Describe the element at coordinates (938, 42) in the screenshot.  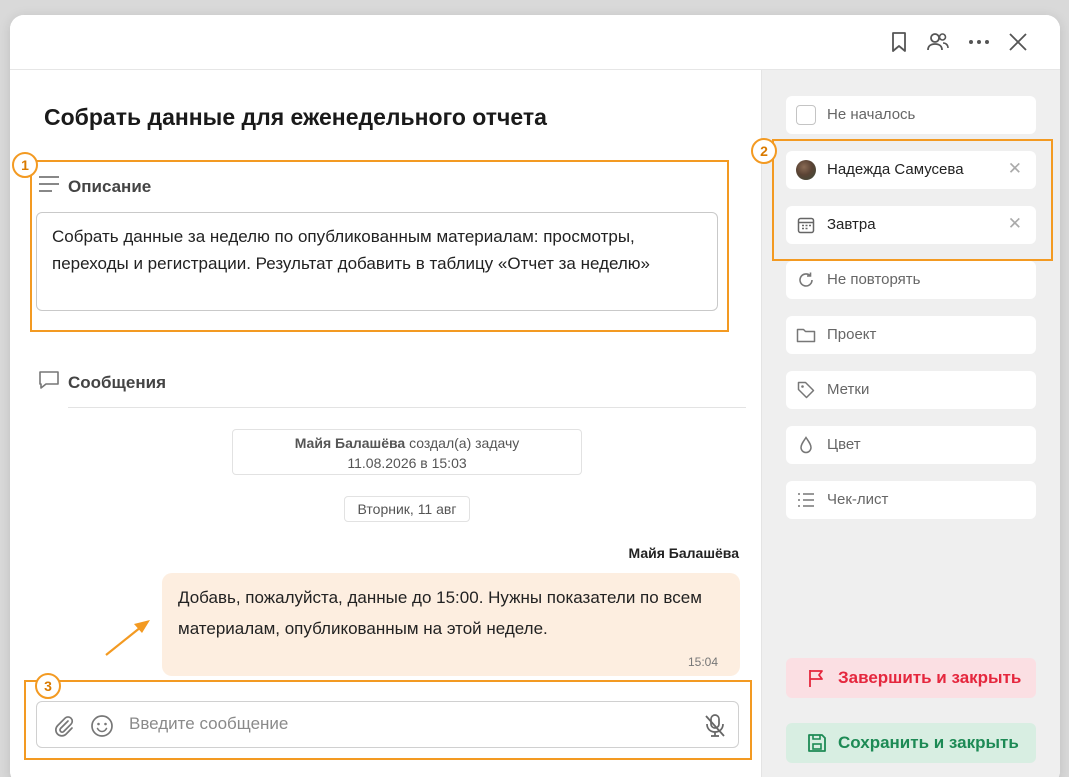
I see `users-icon` at that location.